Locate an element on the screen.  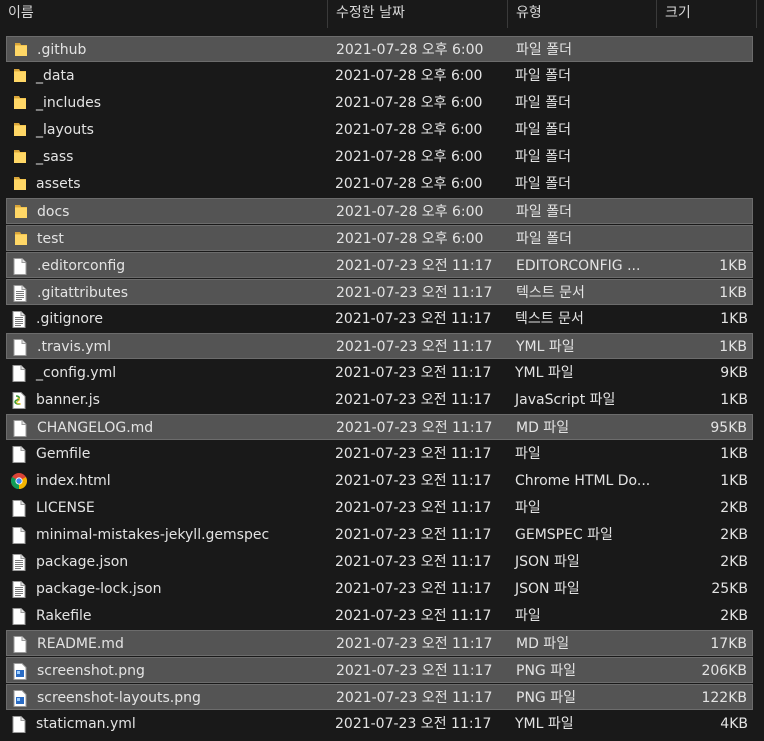
column-divider is located at coordinates (756, 14).